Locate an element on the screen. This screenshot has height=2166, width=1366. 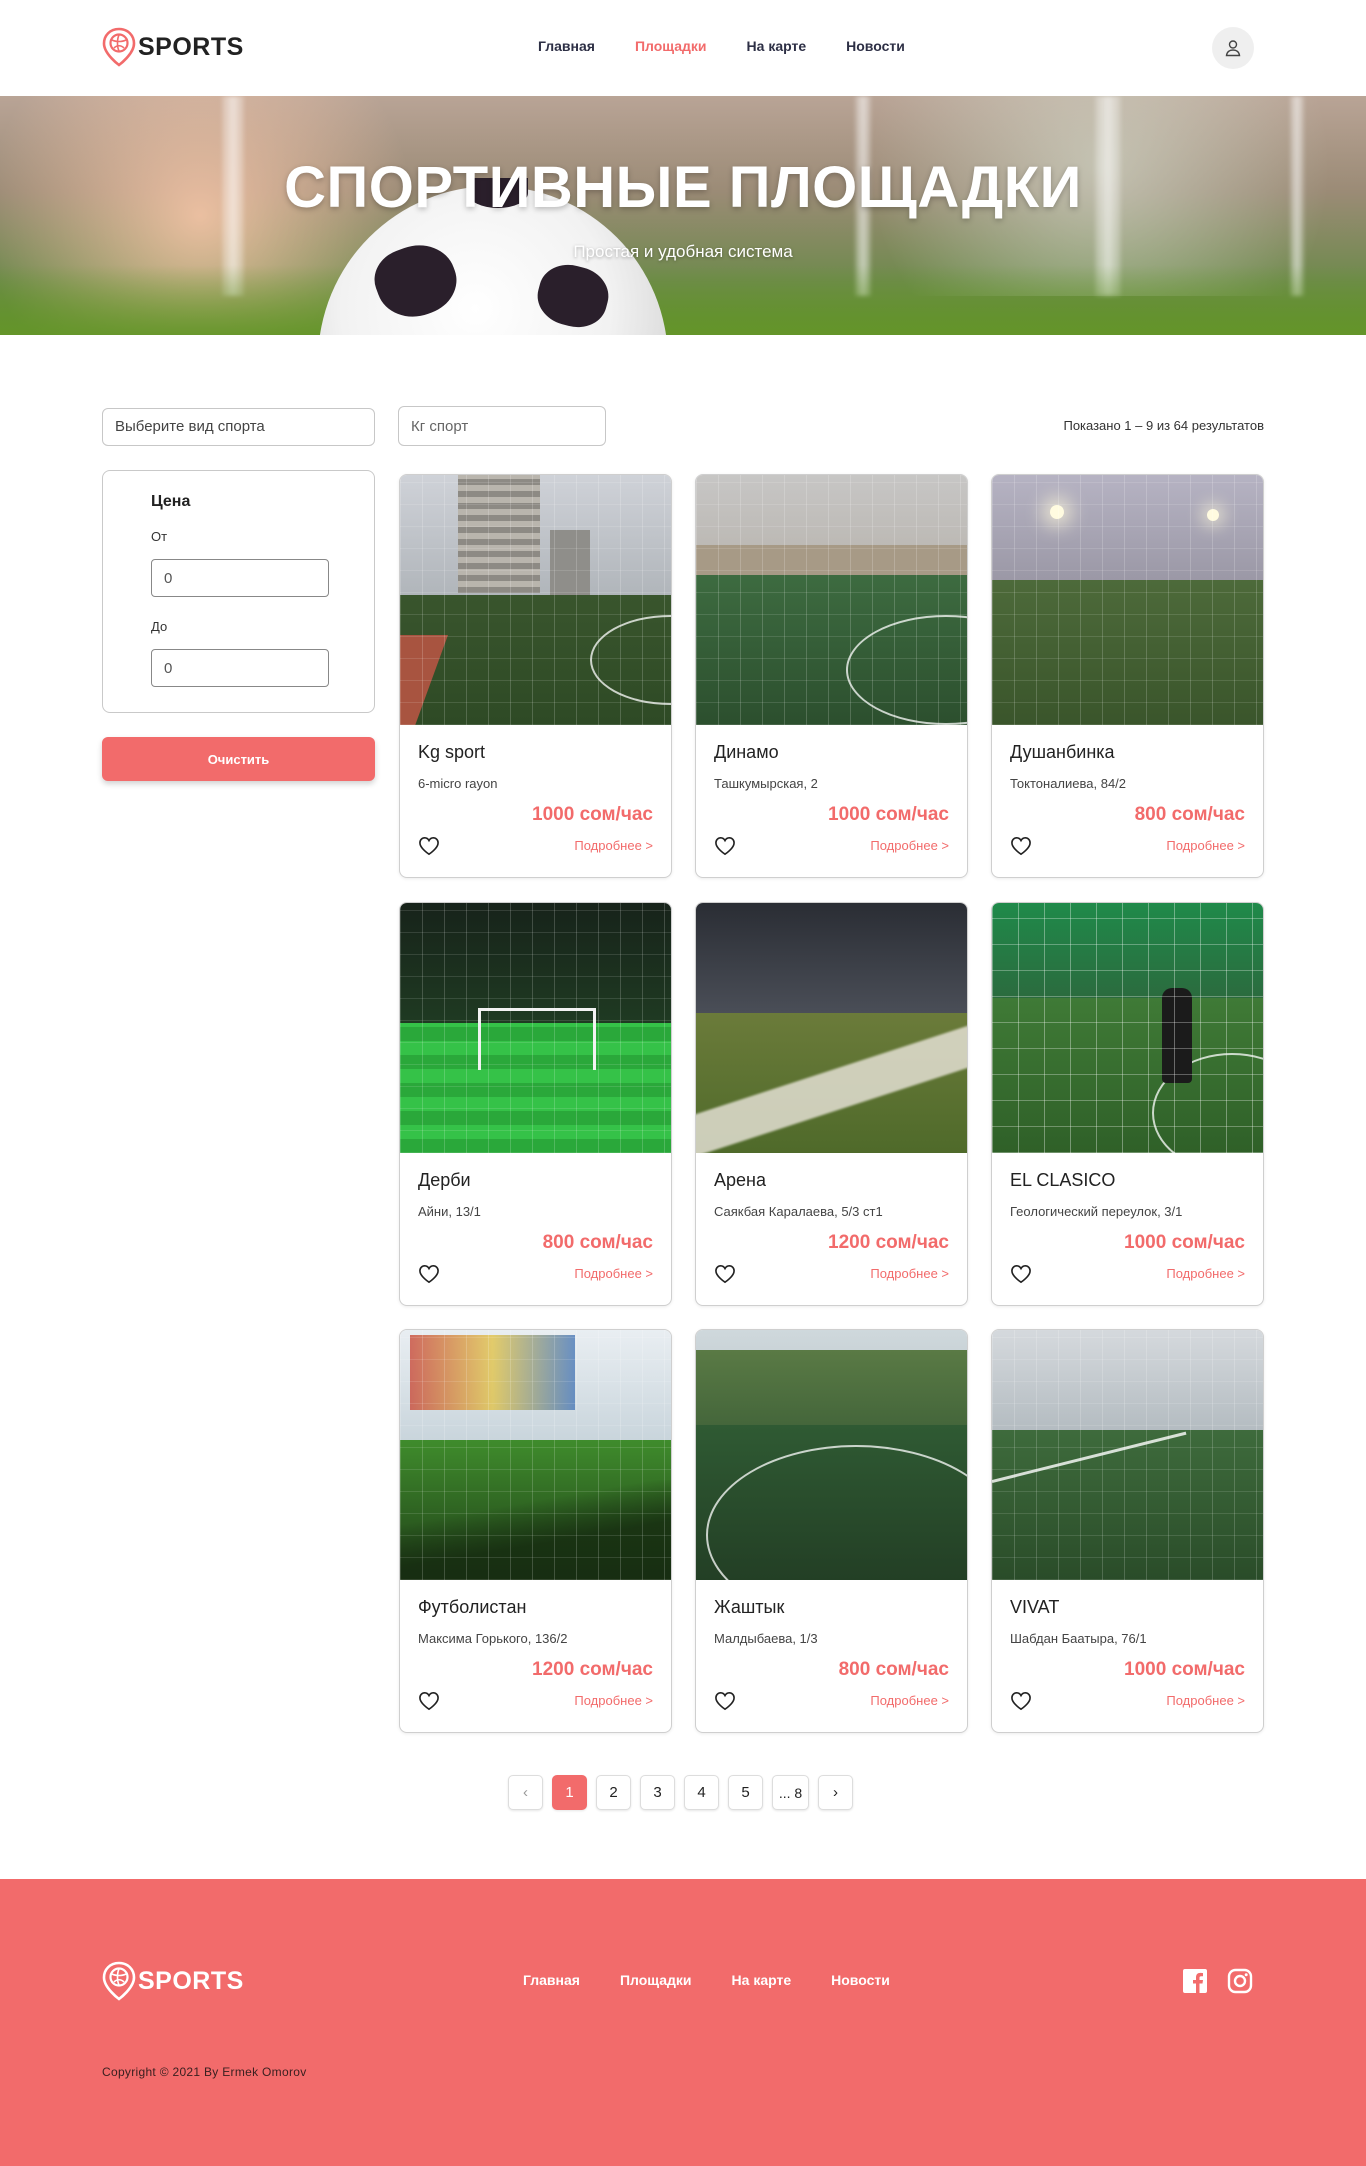
price-filter-panel: Цена От До is located at coordinates (238, 591).